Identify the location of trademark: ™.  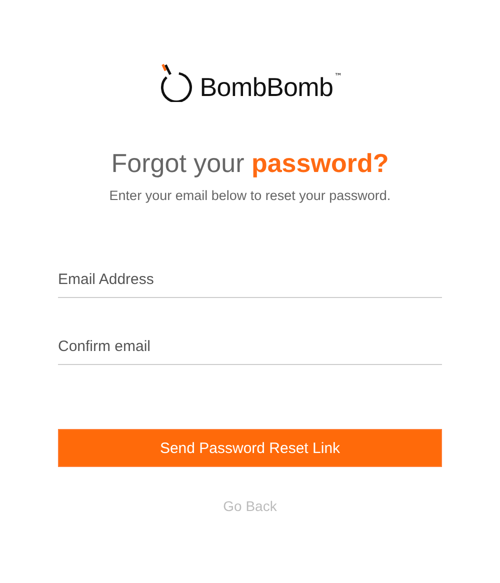
(338, 76).